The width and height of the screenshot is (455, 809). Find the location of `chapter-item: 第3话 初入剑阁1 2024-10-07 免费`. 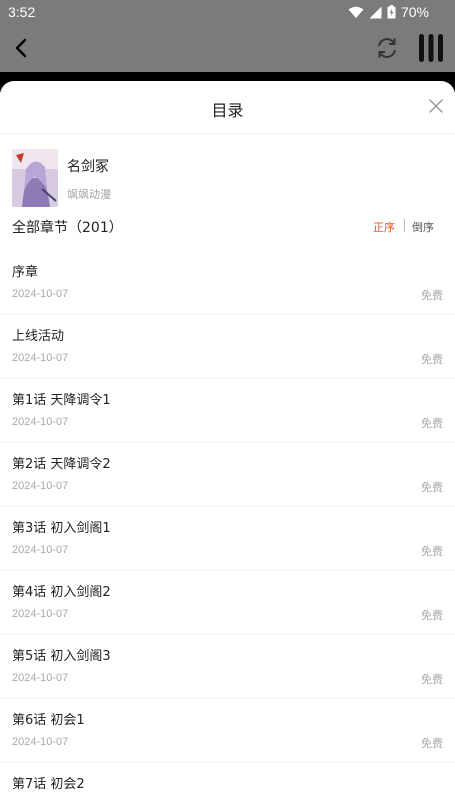

chapter-item: 第3话 初入剑阁1 2024-10-07 免费 is located at coordinates (227, 539).